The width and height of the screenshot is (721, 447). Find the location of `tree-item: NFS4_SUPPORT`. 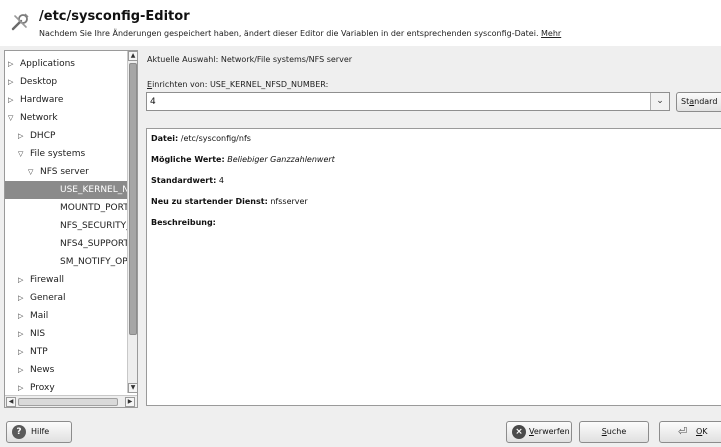

tree-item: NFS4_SUPPORT is located at coordinates (66, 244).